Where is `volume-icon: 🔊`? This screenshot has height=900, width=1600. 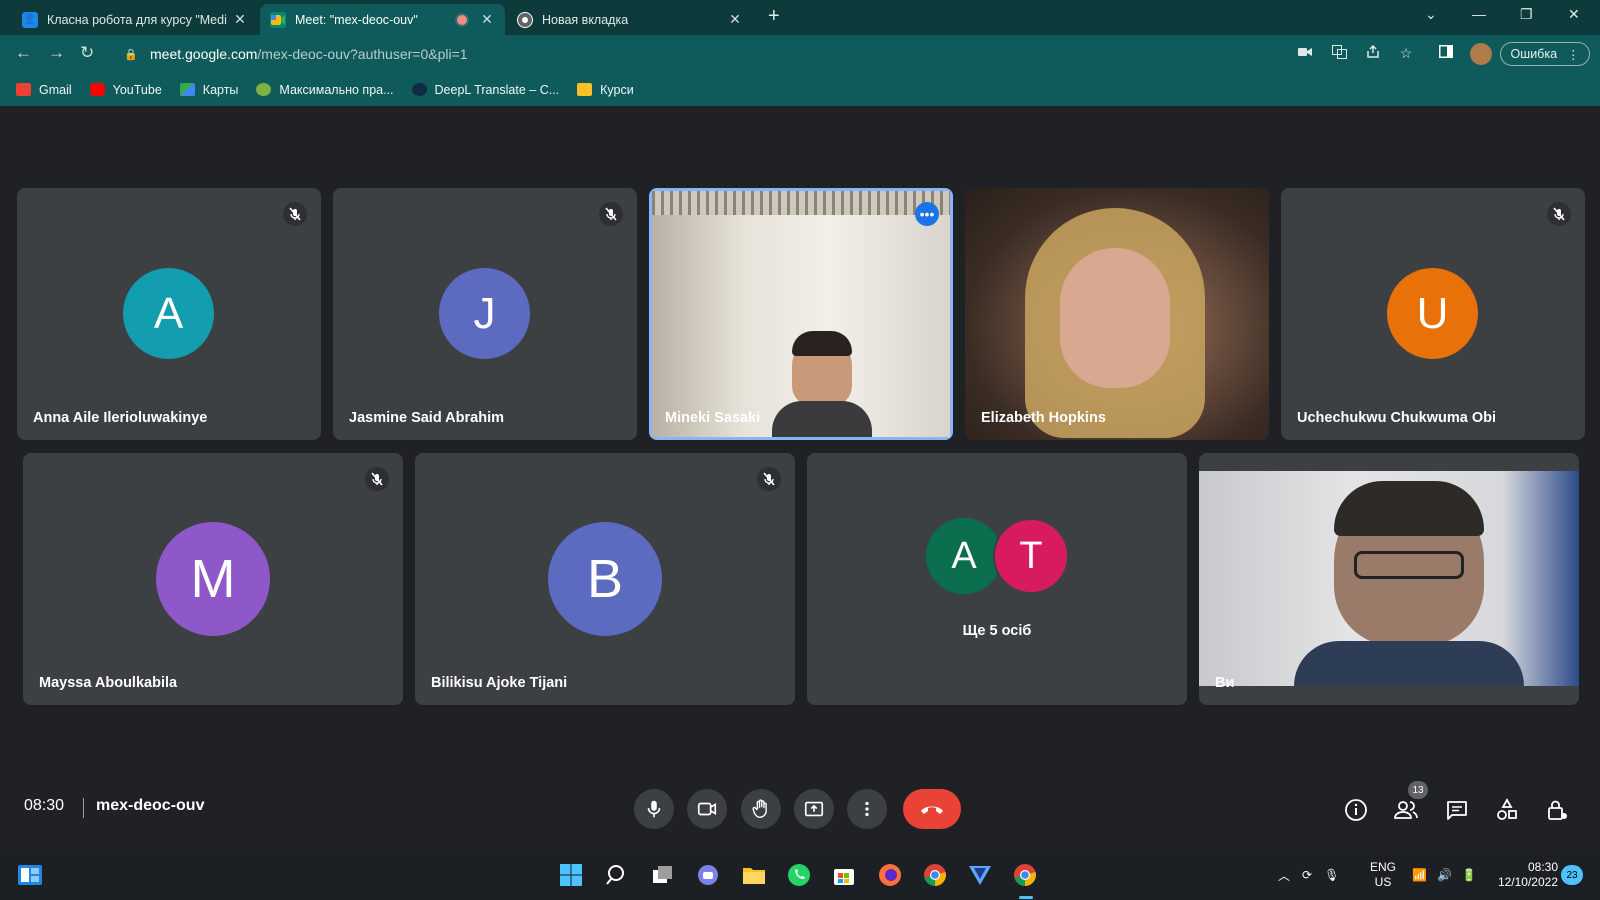
volume-icon: 🔊 is located at coordinates (1444, 875).